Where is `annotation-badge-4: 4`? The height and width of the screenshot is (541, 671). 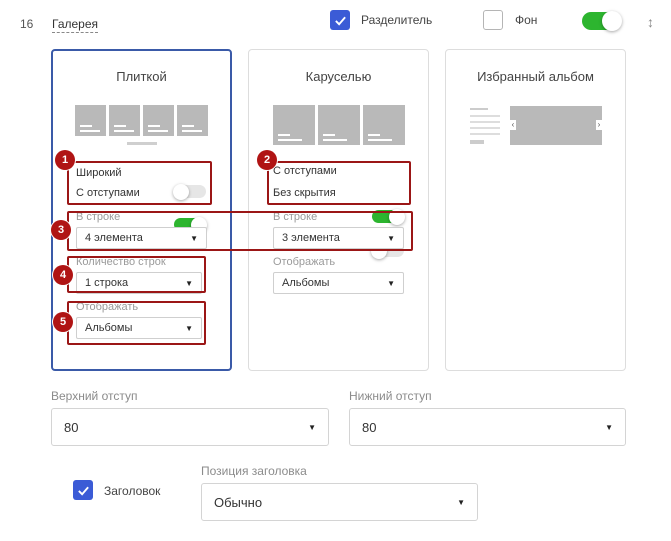
annotation-badge-4: 4 is located at coordinates (63, 275).